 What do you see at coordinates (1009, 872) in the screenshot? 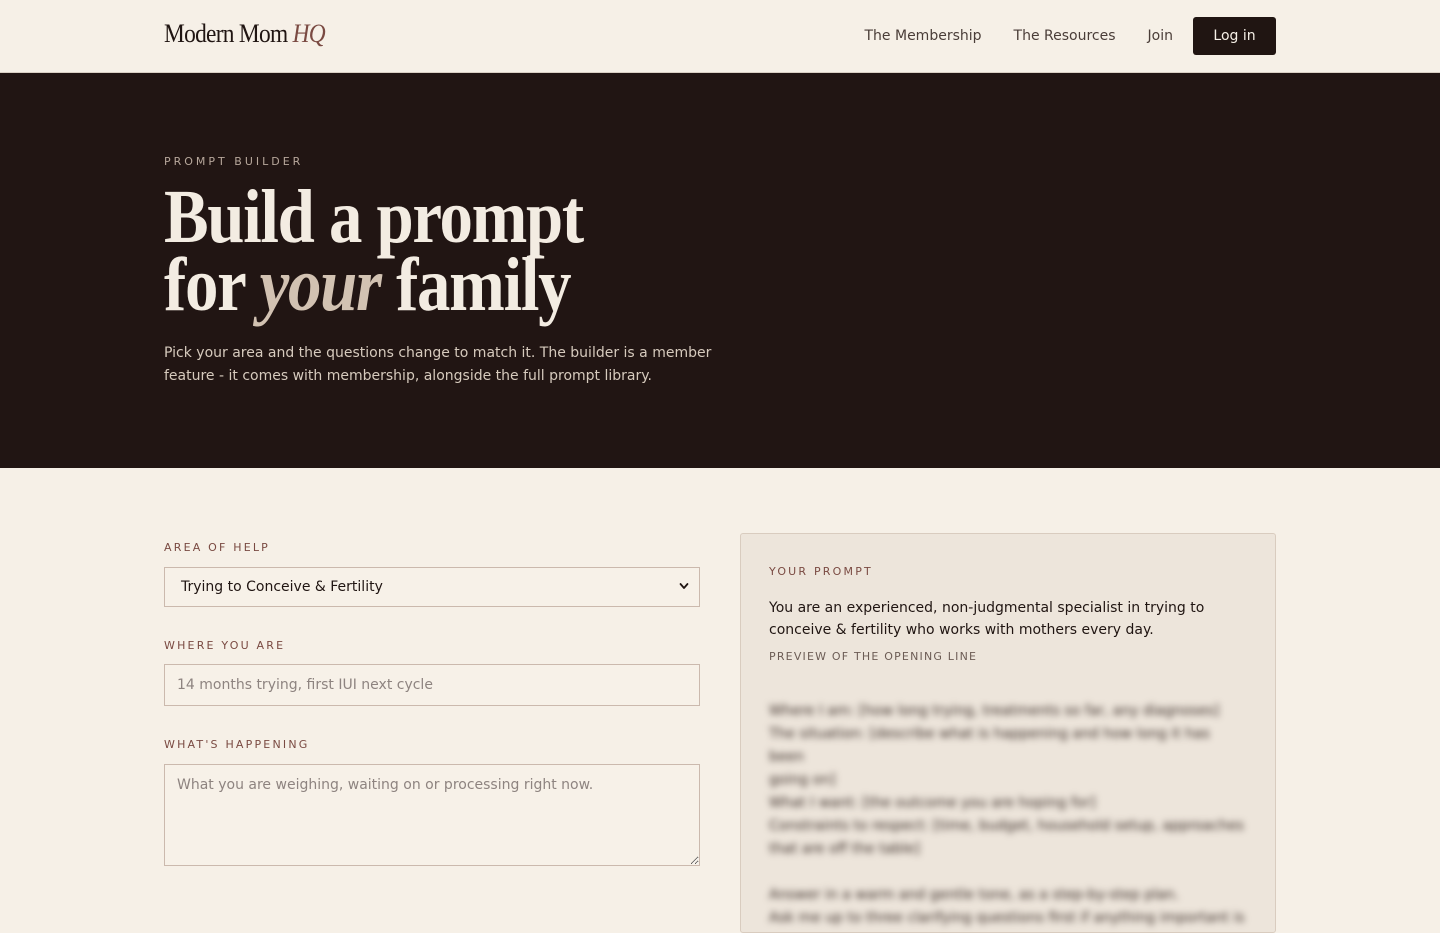
I see `blurred-spacer` at bounding box center [1009, 872].